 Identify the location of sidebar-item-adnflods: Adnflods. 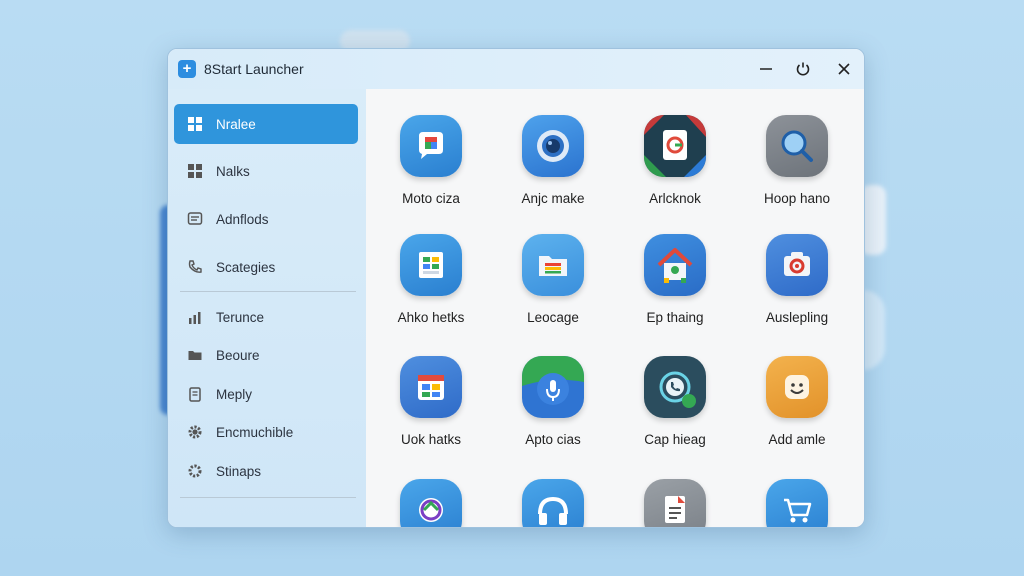
(266, 219).